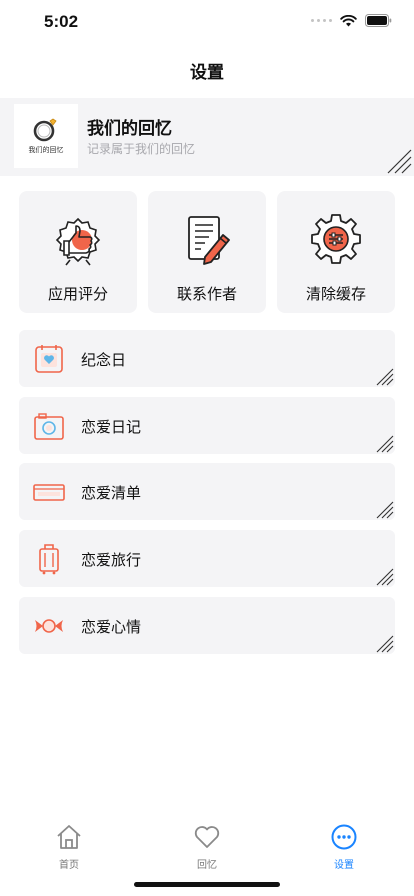 Image resolution: width=414 pixels, height=896 pixels. What do you see at coordinates (207, 837) in the screenshot?
I see `heart-icon` at bounding box center [207, 837].